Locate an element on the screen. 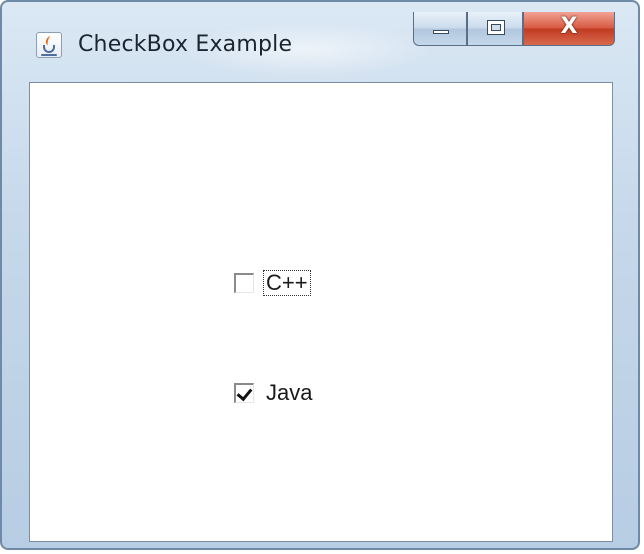 Image resolution: width=644 pixels, height=554 pixels. java-cup-icon is located at coordinates (49, 45).